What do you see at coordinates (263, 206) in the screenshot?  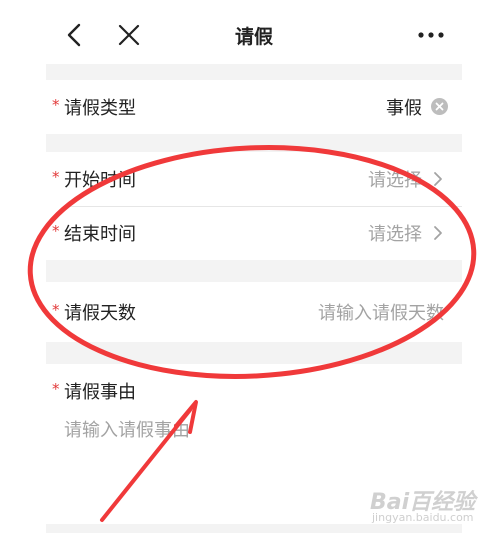 I see `row-divider` at bounding box center [263, 206].